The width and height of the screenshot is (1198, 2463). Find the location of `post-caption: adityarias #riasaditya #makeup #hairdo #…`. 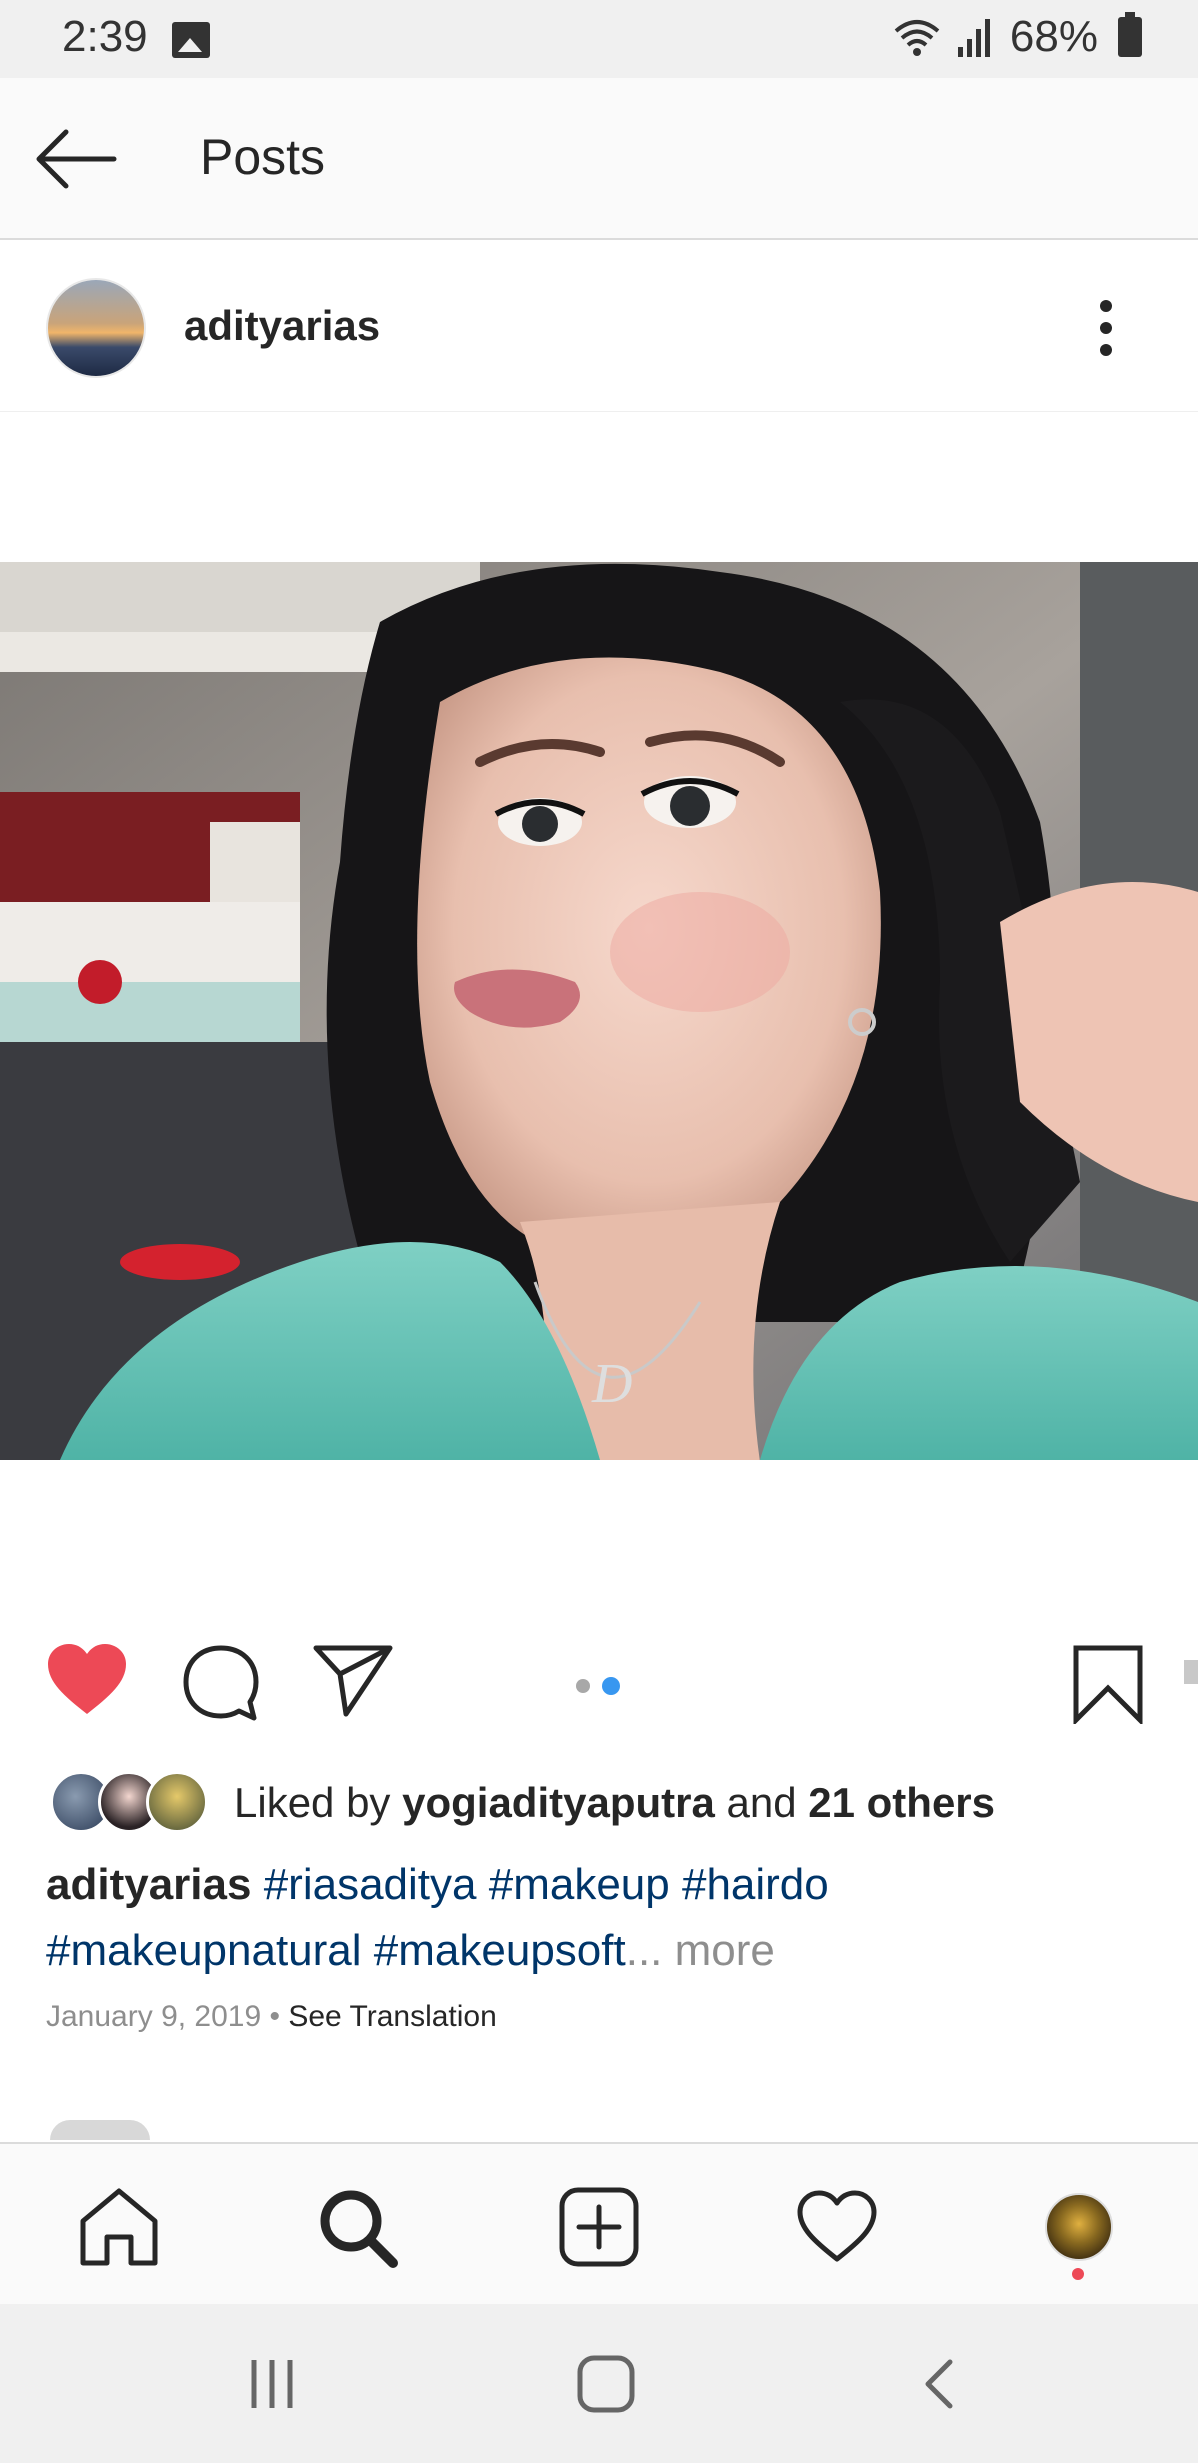

post-caption: adityarias #riasaditya #makeup #hairdo #… is located at coordinates (596, 1918).